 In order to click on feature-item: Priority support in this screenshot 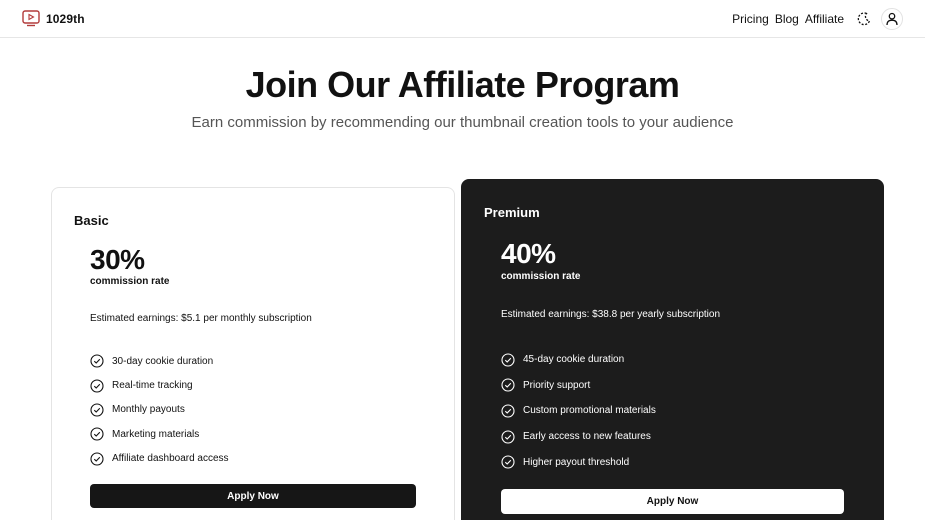, I will do `click(578, 386)`.